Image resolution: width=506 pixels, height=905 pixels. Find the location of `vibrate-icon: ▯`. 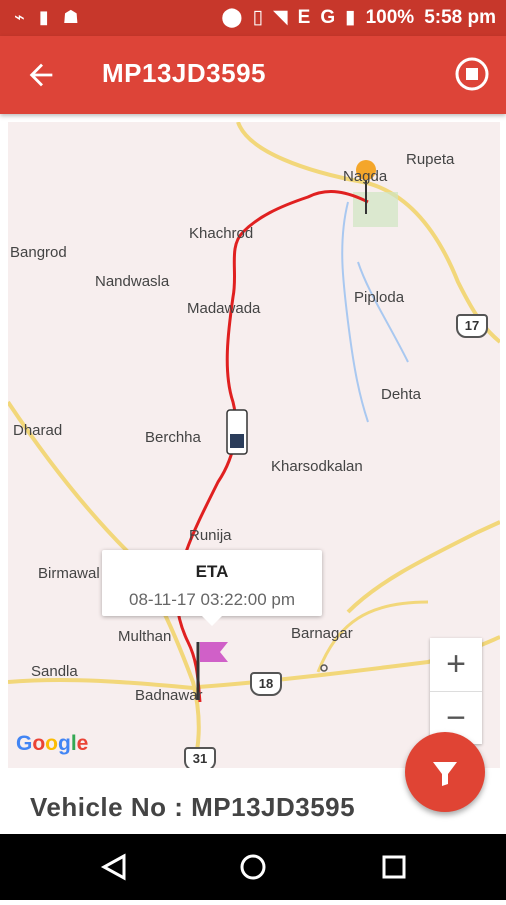

vibrate-icon: ▯ is located at coordinates (258, 17).